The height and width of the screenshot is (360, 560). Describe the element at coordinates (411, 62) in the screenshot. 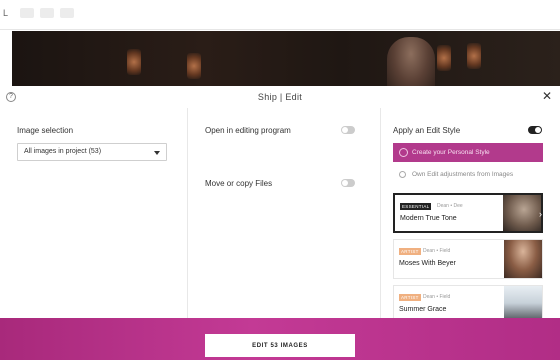

I see `couple-figure` at that location.